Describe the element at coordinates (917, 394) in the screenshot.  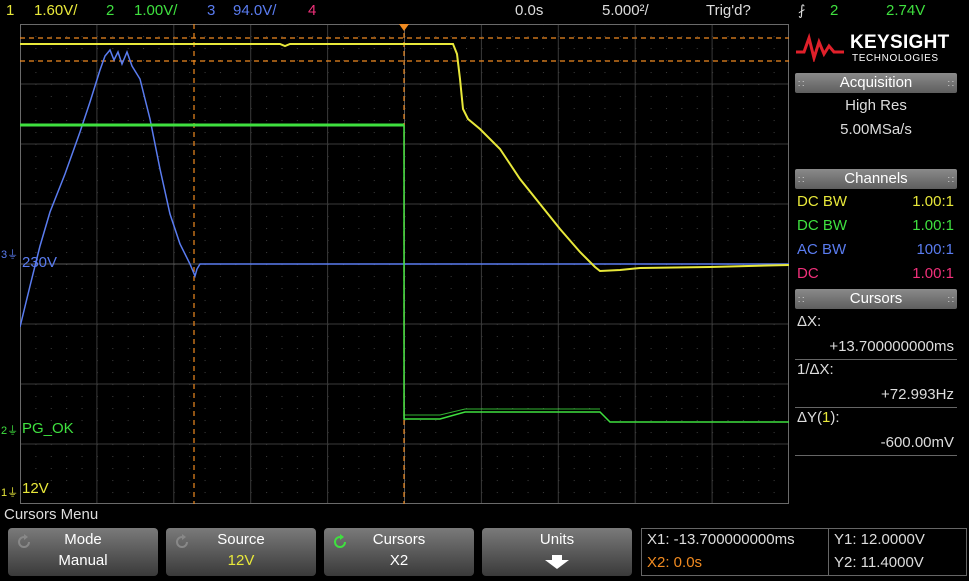
I see `inv-delta-x-value: +72.993Hz` at that location.